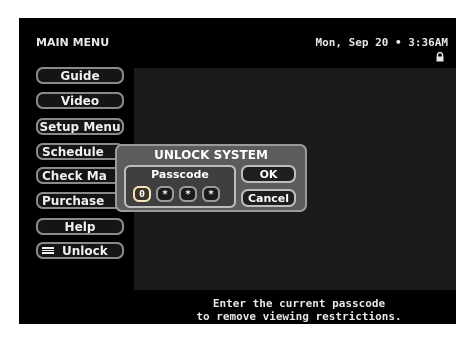 The width and height of the screenshot is (474, 341). I want to click on menu-video-button: Video, so click(80, 100).